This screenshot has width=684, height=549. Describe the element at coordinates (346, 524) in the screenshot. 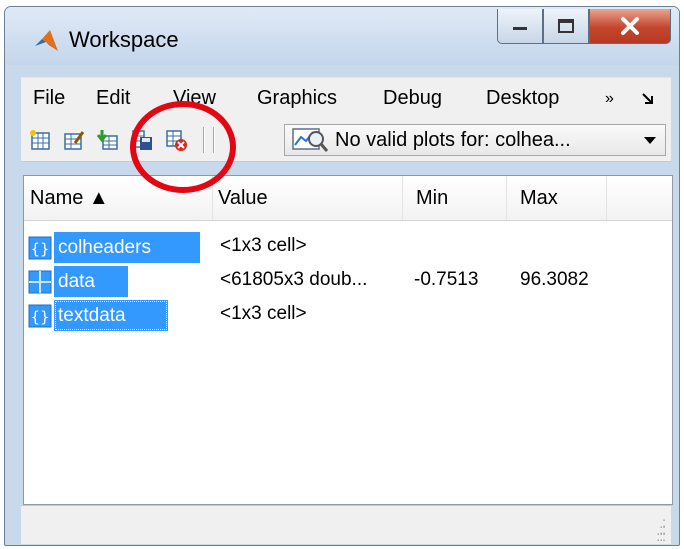

I see `status-bar: : :::::` at that location.